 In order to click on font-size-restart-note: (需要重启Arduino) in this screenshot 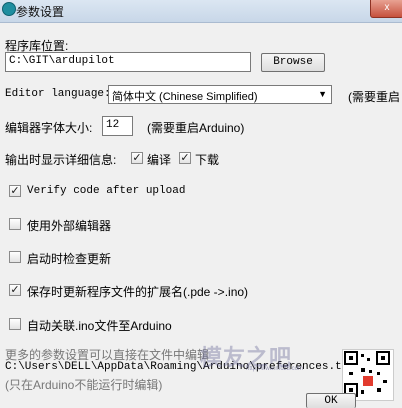, I will do `click(196, 128)`.